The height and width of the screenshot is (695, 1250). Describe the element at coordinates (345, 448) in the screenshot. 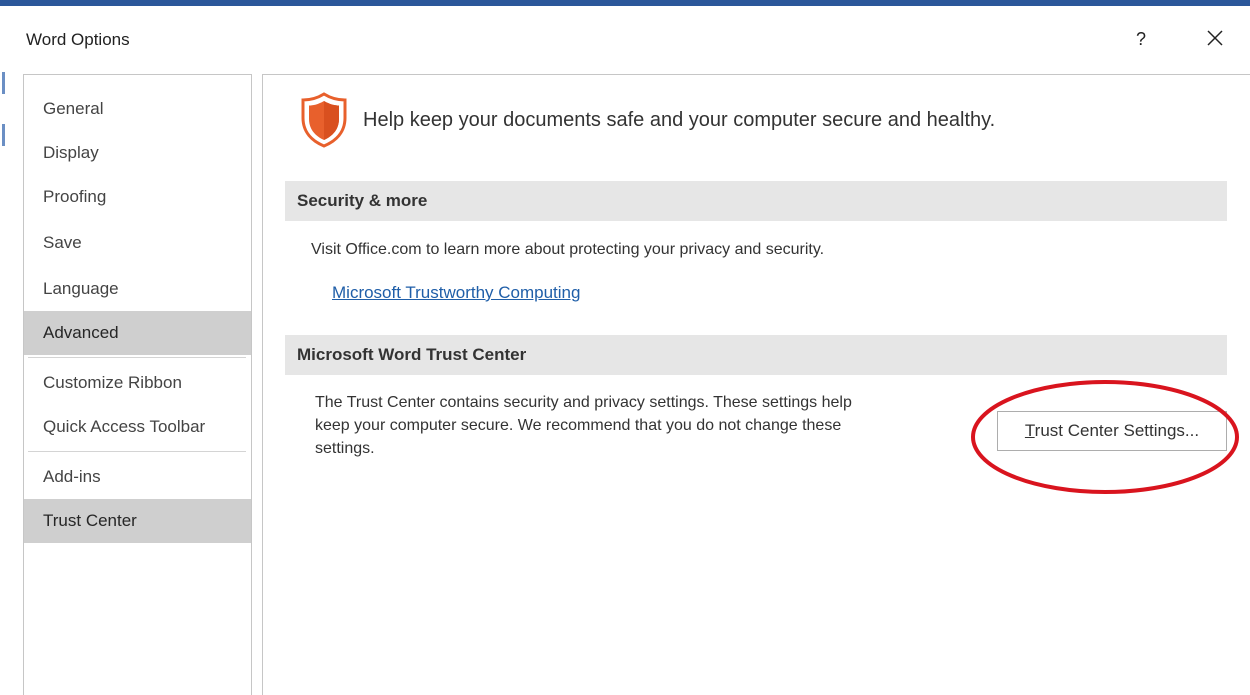

I see `description-line: settings.` at that location.